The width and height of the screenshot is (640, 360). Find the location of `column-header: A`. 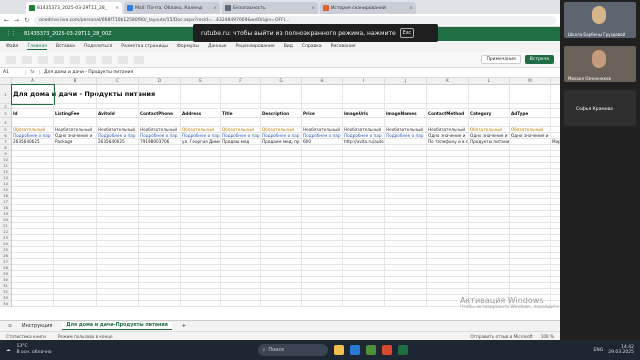

column-header: A is located at coordinates (33, 81).